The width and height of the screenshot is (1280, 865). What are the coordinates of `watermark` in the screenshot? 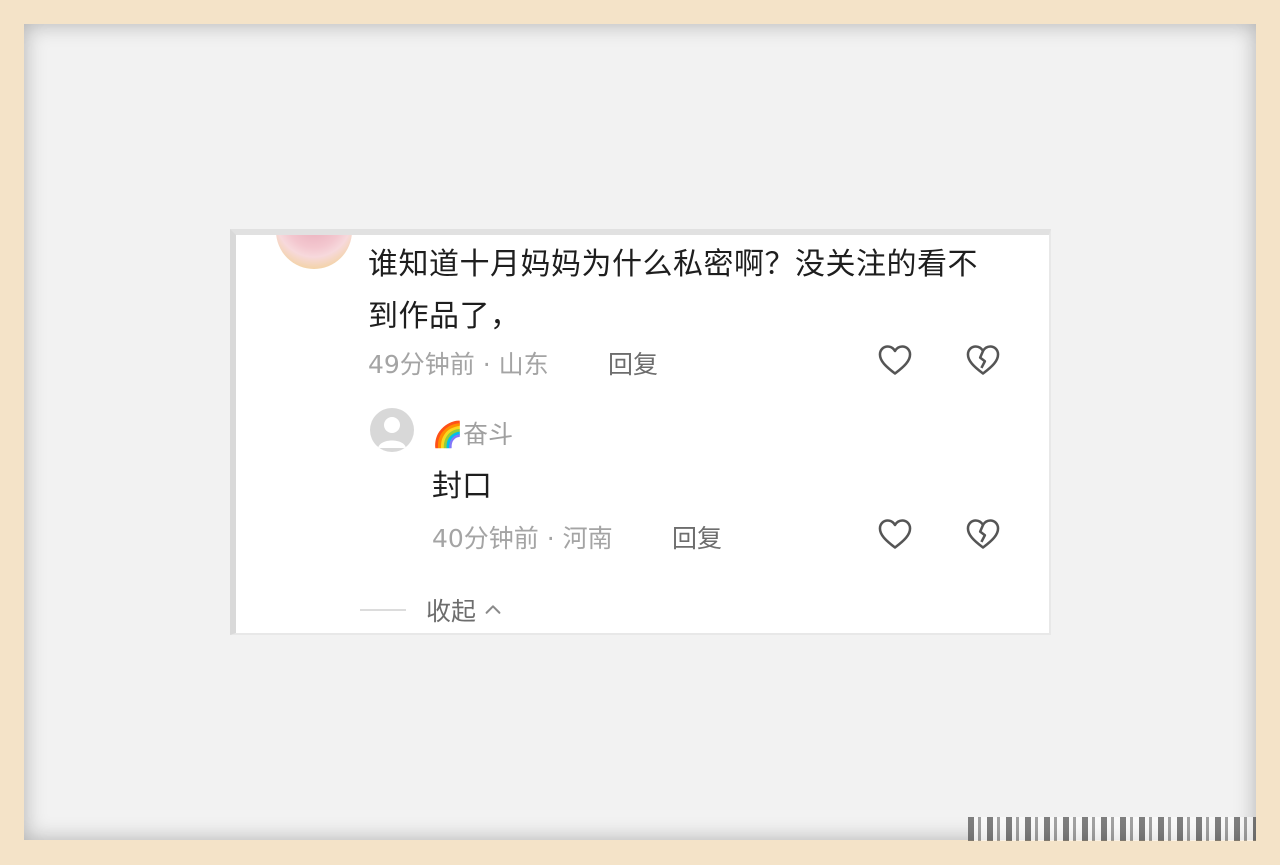 It's located at (1112, 829).